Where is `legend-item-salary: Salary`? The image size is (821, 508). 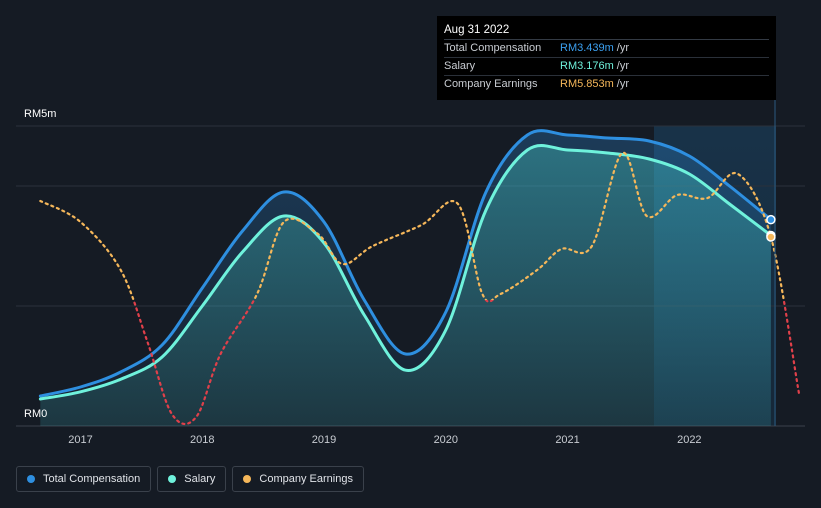 legend-item-salary: Salary is located at coordinates (192, 479).